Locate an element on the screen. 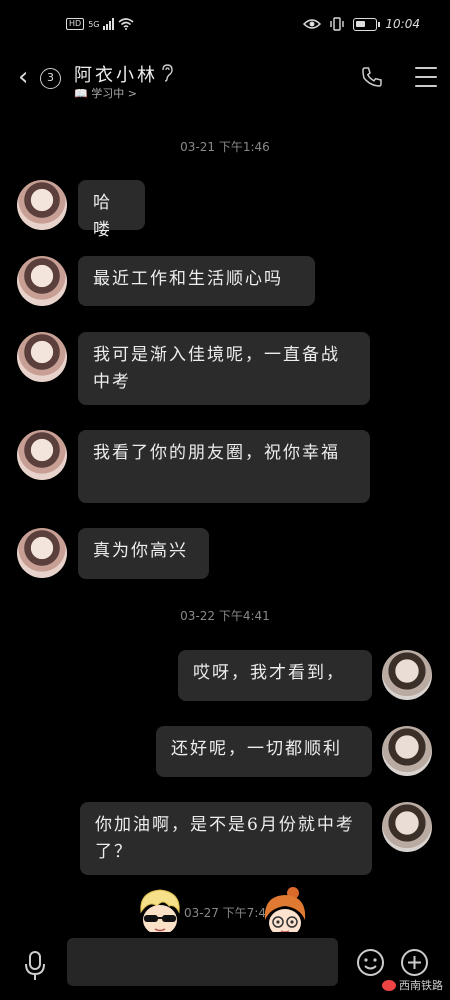 This screenshot has width=450, height=1000. unread-count-badge: 3 is located at coordinates (50, 78).